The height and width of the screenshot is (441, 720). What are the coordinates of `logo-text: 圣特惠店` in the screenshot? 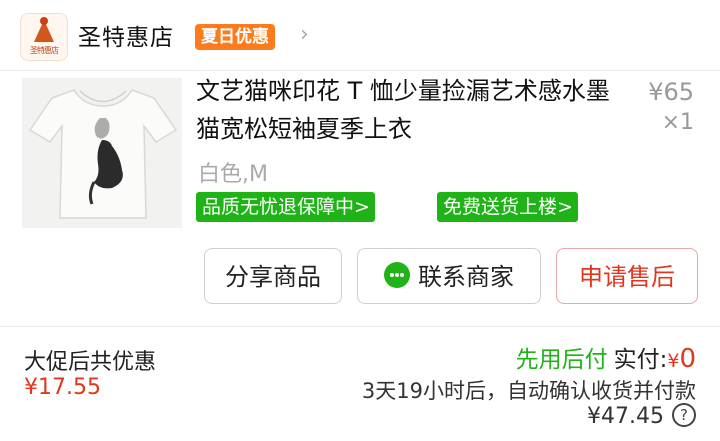 It's located at (44, 50).